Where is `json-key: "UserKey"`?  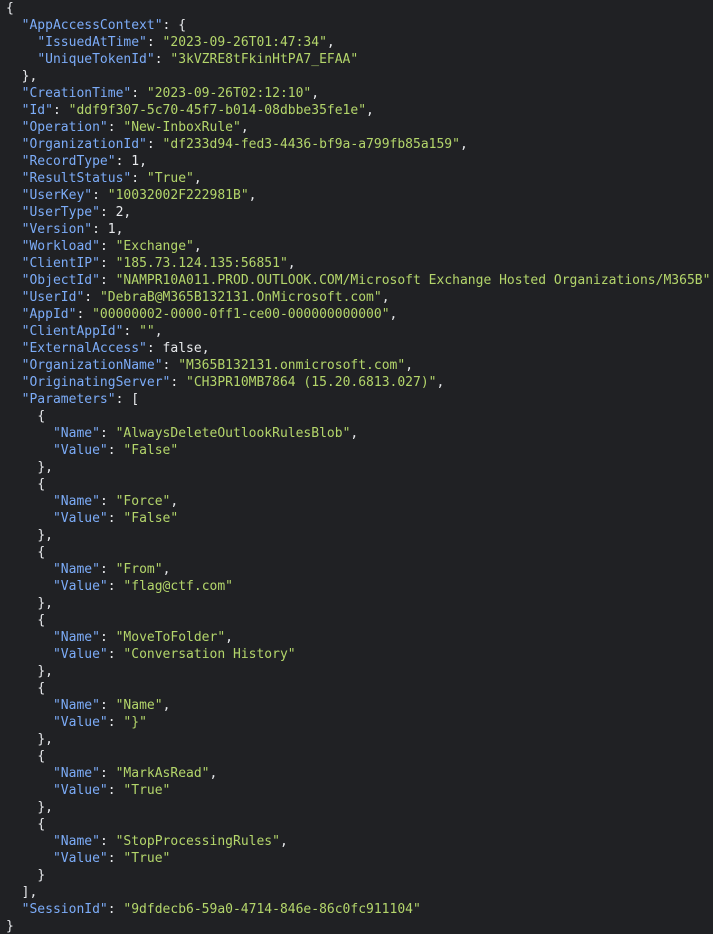
json-key: "UserKey" is located at coordinates (57, 195).